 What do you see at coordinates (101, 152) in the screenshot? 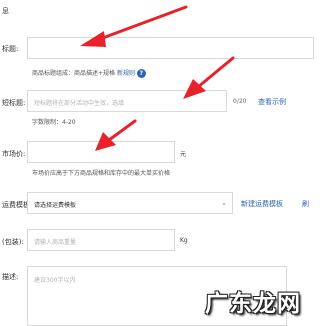
I see `market-price-input` at bounding box center [101, 152].